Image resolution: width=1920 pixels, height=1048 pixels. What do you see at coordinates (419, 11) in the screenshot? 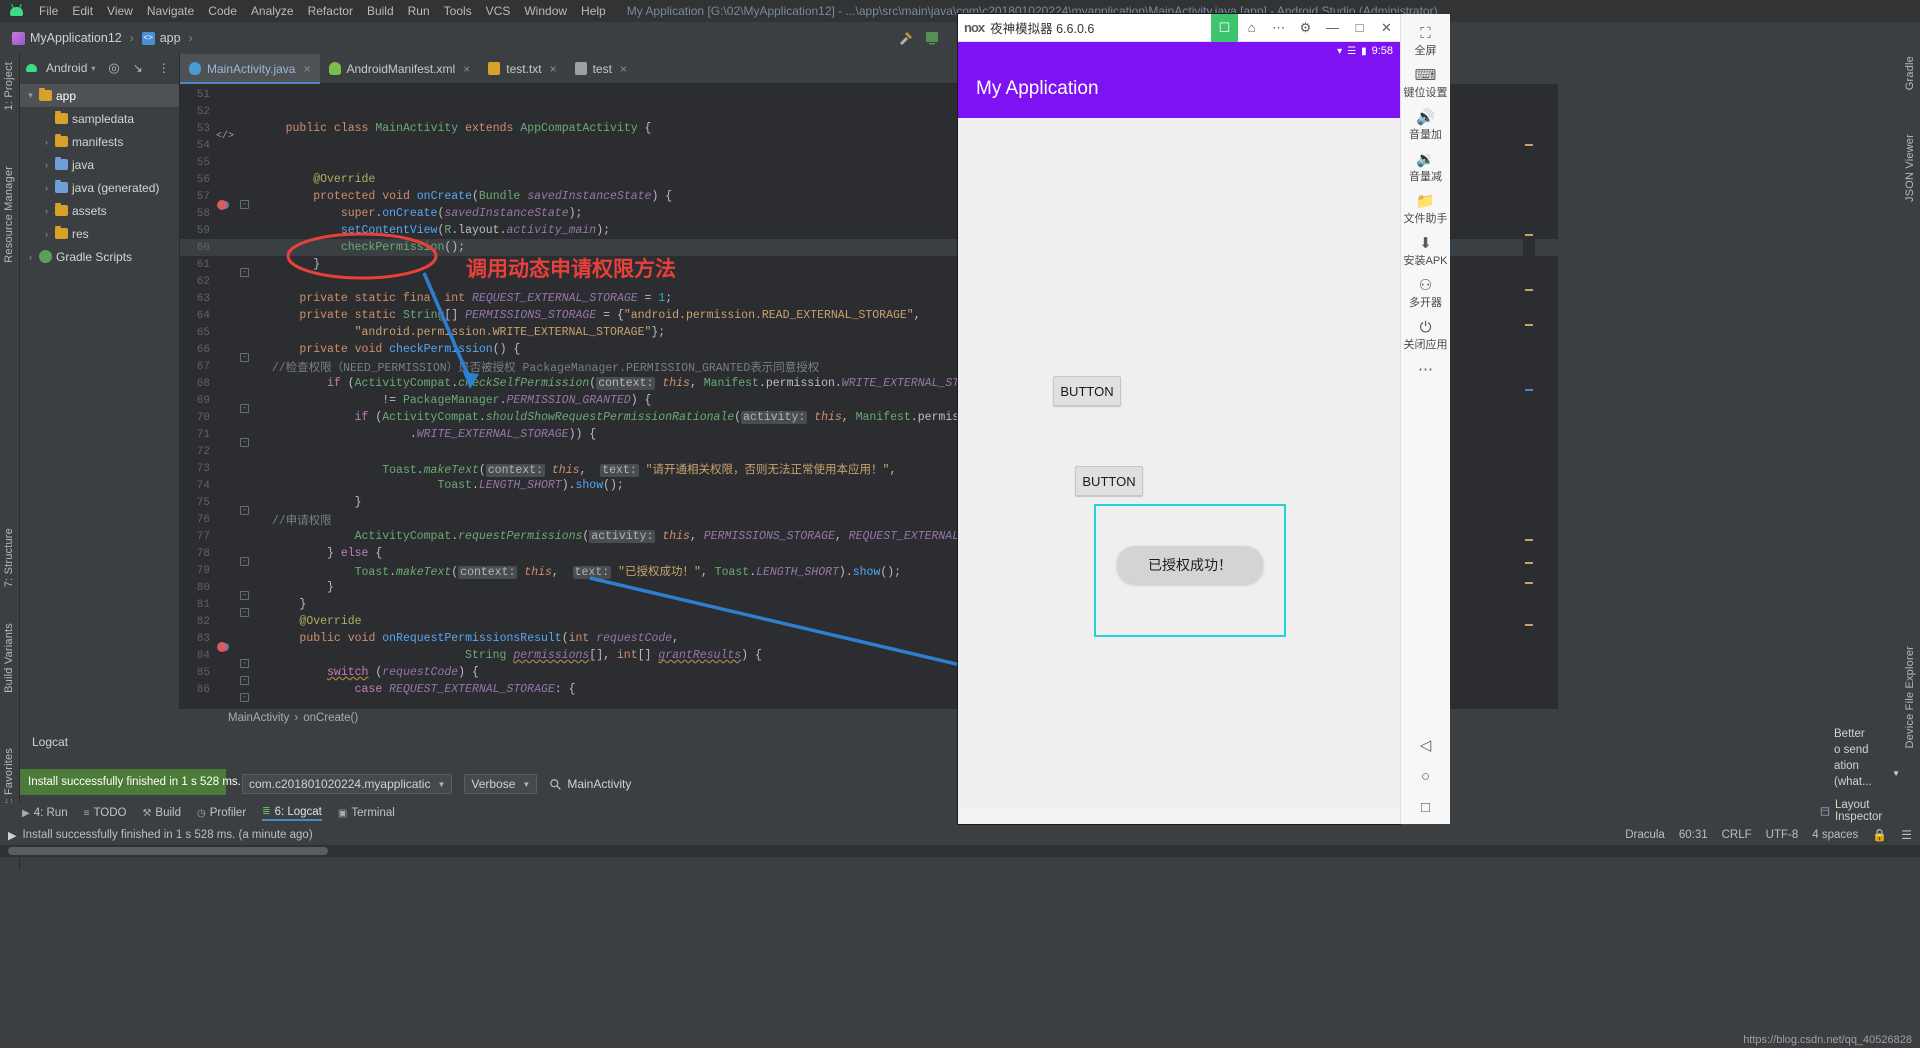
I see `menu-item-run: Run` at bounding box center [419, 11].